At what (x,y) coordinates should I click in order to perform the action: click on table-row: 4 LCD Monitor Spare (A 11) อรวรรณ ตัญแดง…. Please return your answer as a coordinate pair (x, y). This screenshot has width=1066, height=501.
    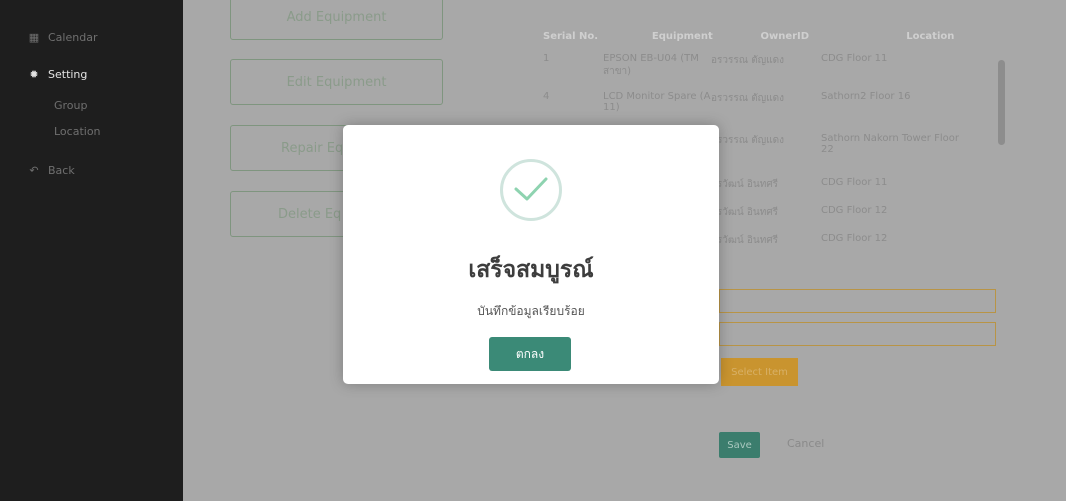
    Looking at the image, I should click on (773, 106).